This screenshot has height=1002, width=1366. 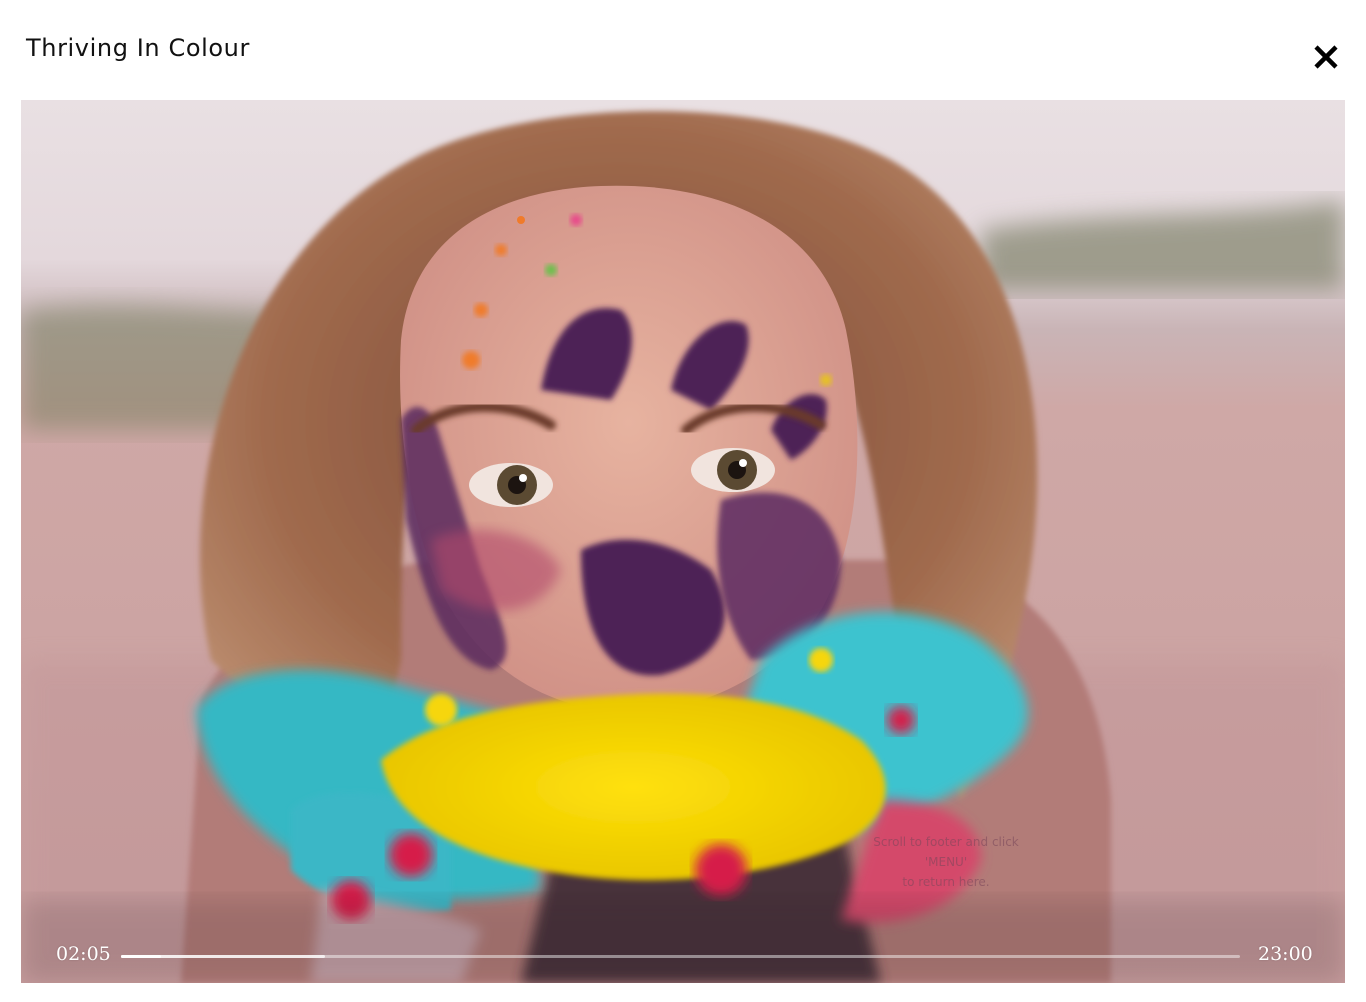 I want to click on progress-played, so click(x=141, y=956).